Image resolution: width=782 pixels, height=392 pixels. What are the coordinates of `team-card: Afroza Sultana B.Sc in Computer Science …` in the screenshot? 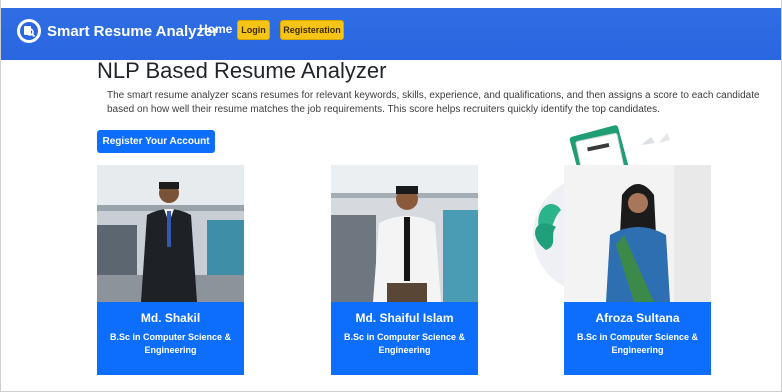 It's located at (637, 270).